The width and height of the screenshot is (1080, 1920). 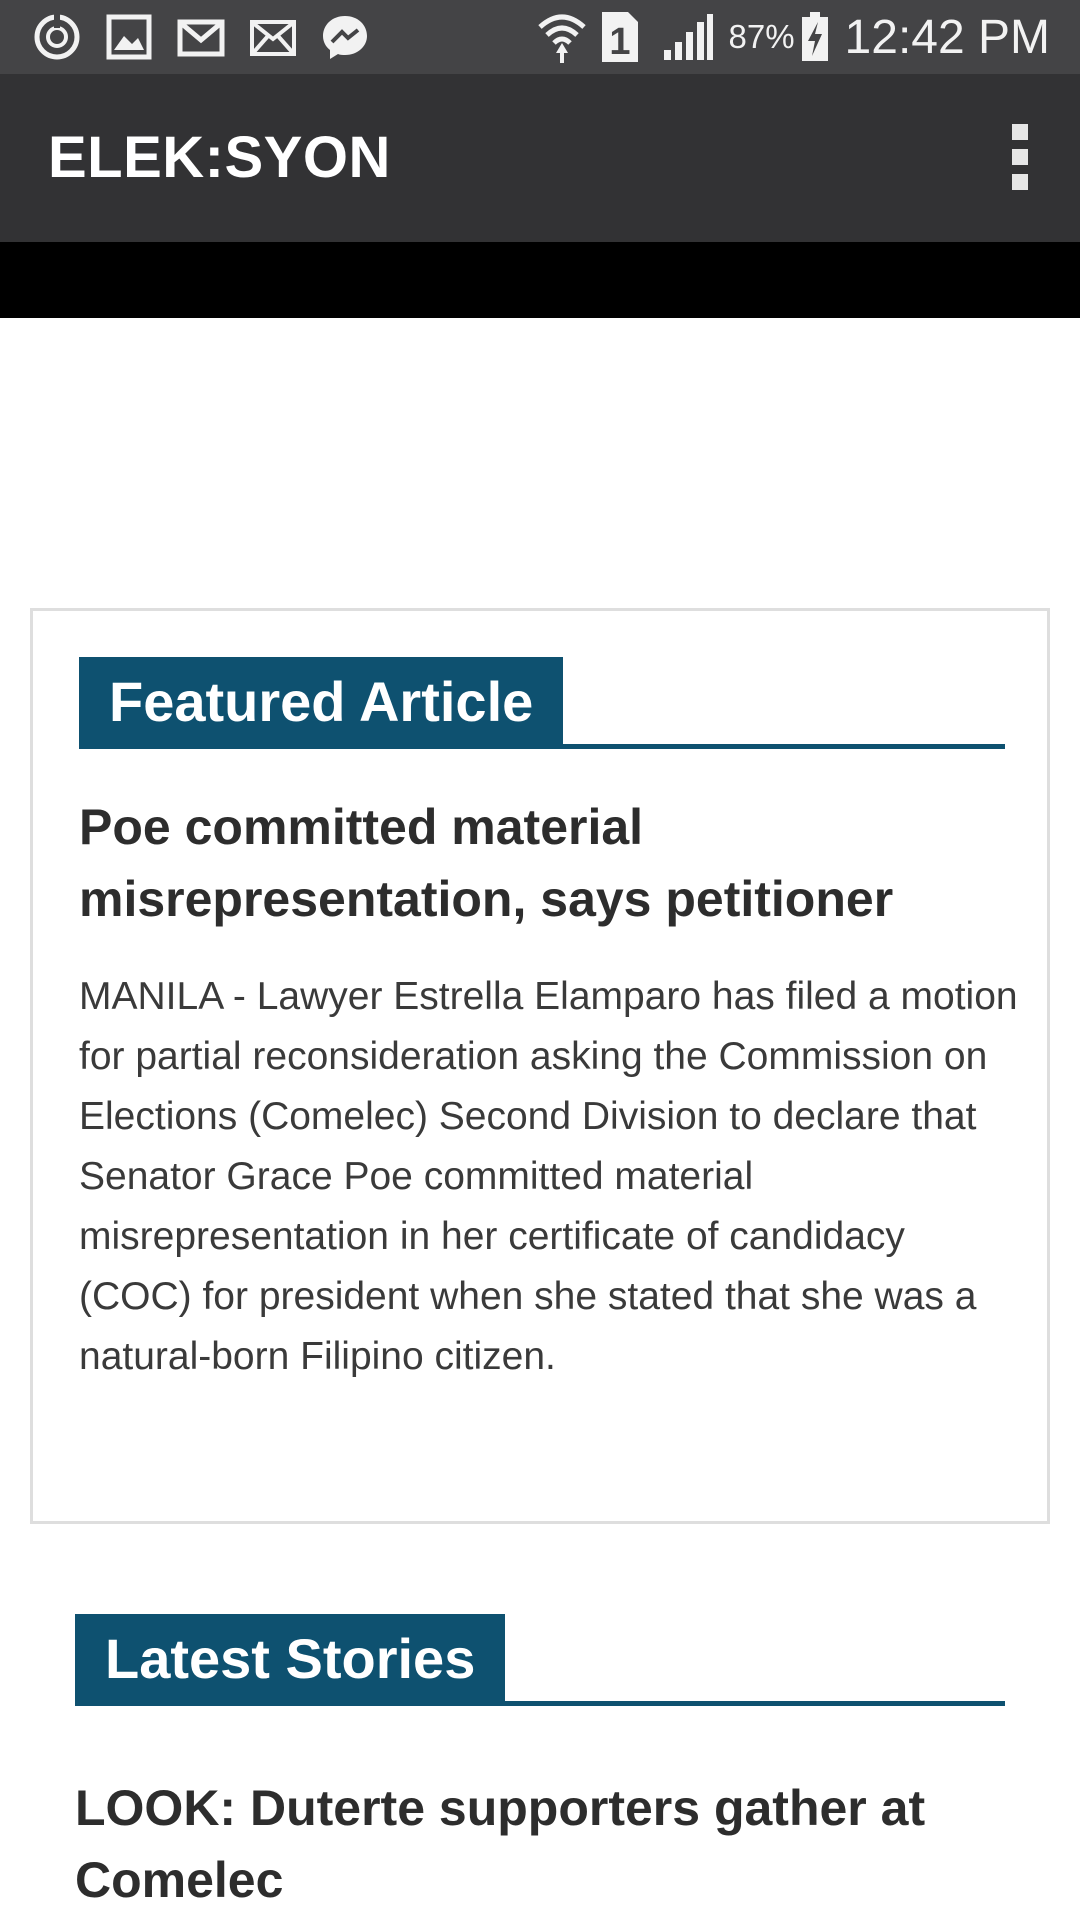 I want to click on app-bar: ELEK:SYON, so click(x=540, y=158).